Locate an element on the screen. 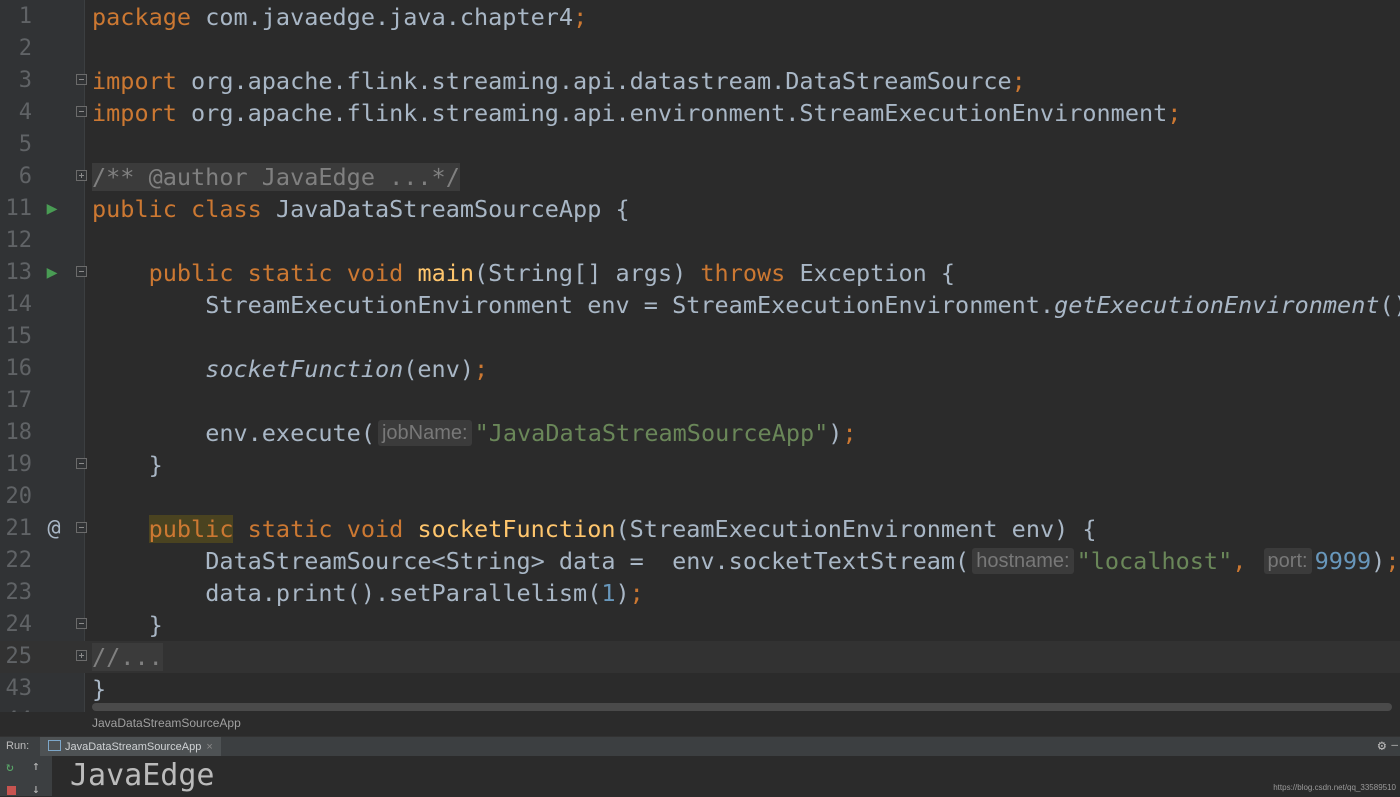 The width and height of the screenshot is (1400, 797). stop-icon is located at coordinates (11, 790).